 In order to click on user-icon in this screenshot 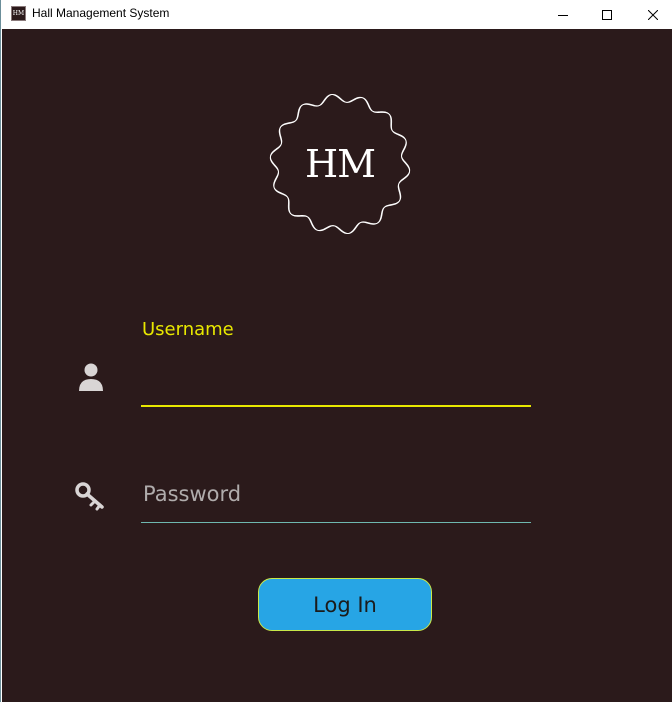, I will do `click(91, 377)`.